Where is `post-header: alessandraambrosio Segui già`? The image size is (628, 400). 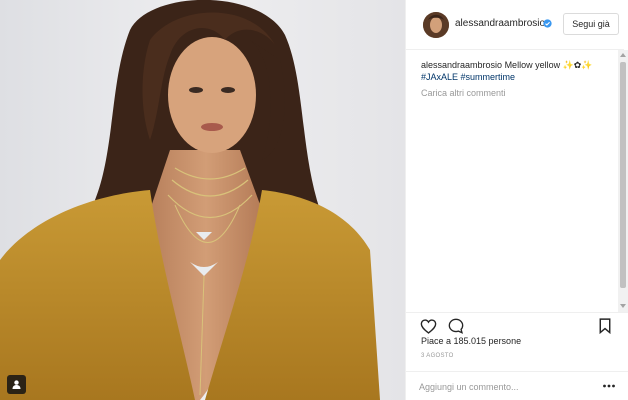 post-header: alessandraambrosio Segui già is located at coordinates (515, 25).